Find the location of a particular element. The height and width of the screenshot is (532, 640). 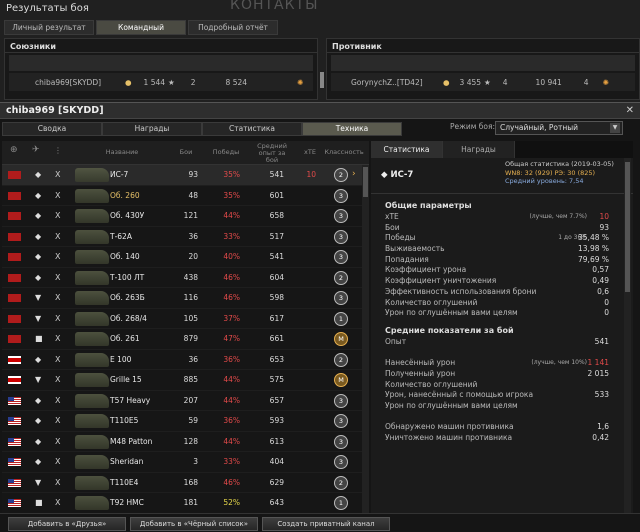

star-icon: ★ is located at coordinates (171, 82).